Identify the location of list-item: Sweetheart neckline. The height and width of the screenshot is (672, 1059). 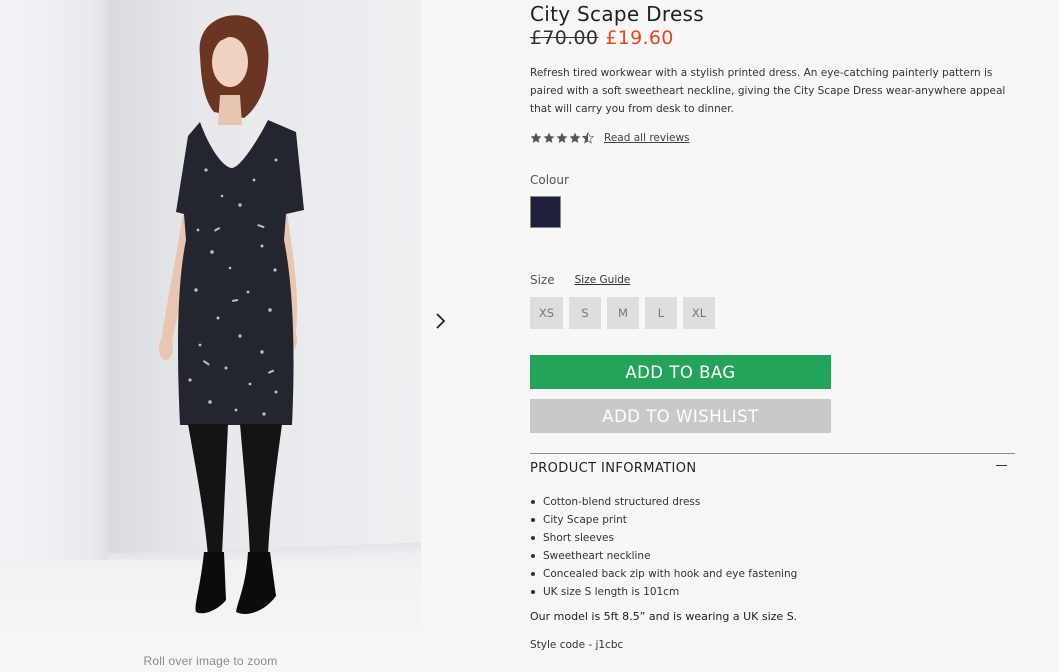
(663, 556).